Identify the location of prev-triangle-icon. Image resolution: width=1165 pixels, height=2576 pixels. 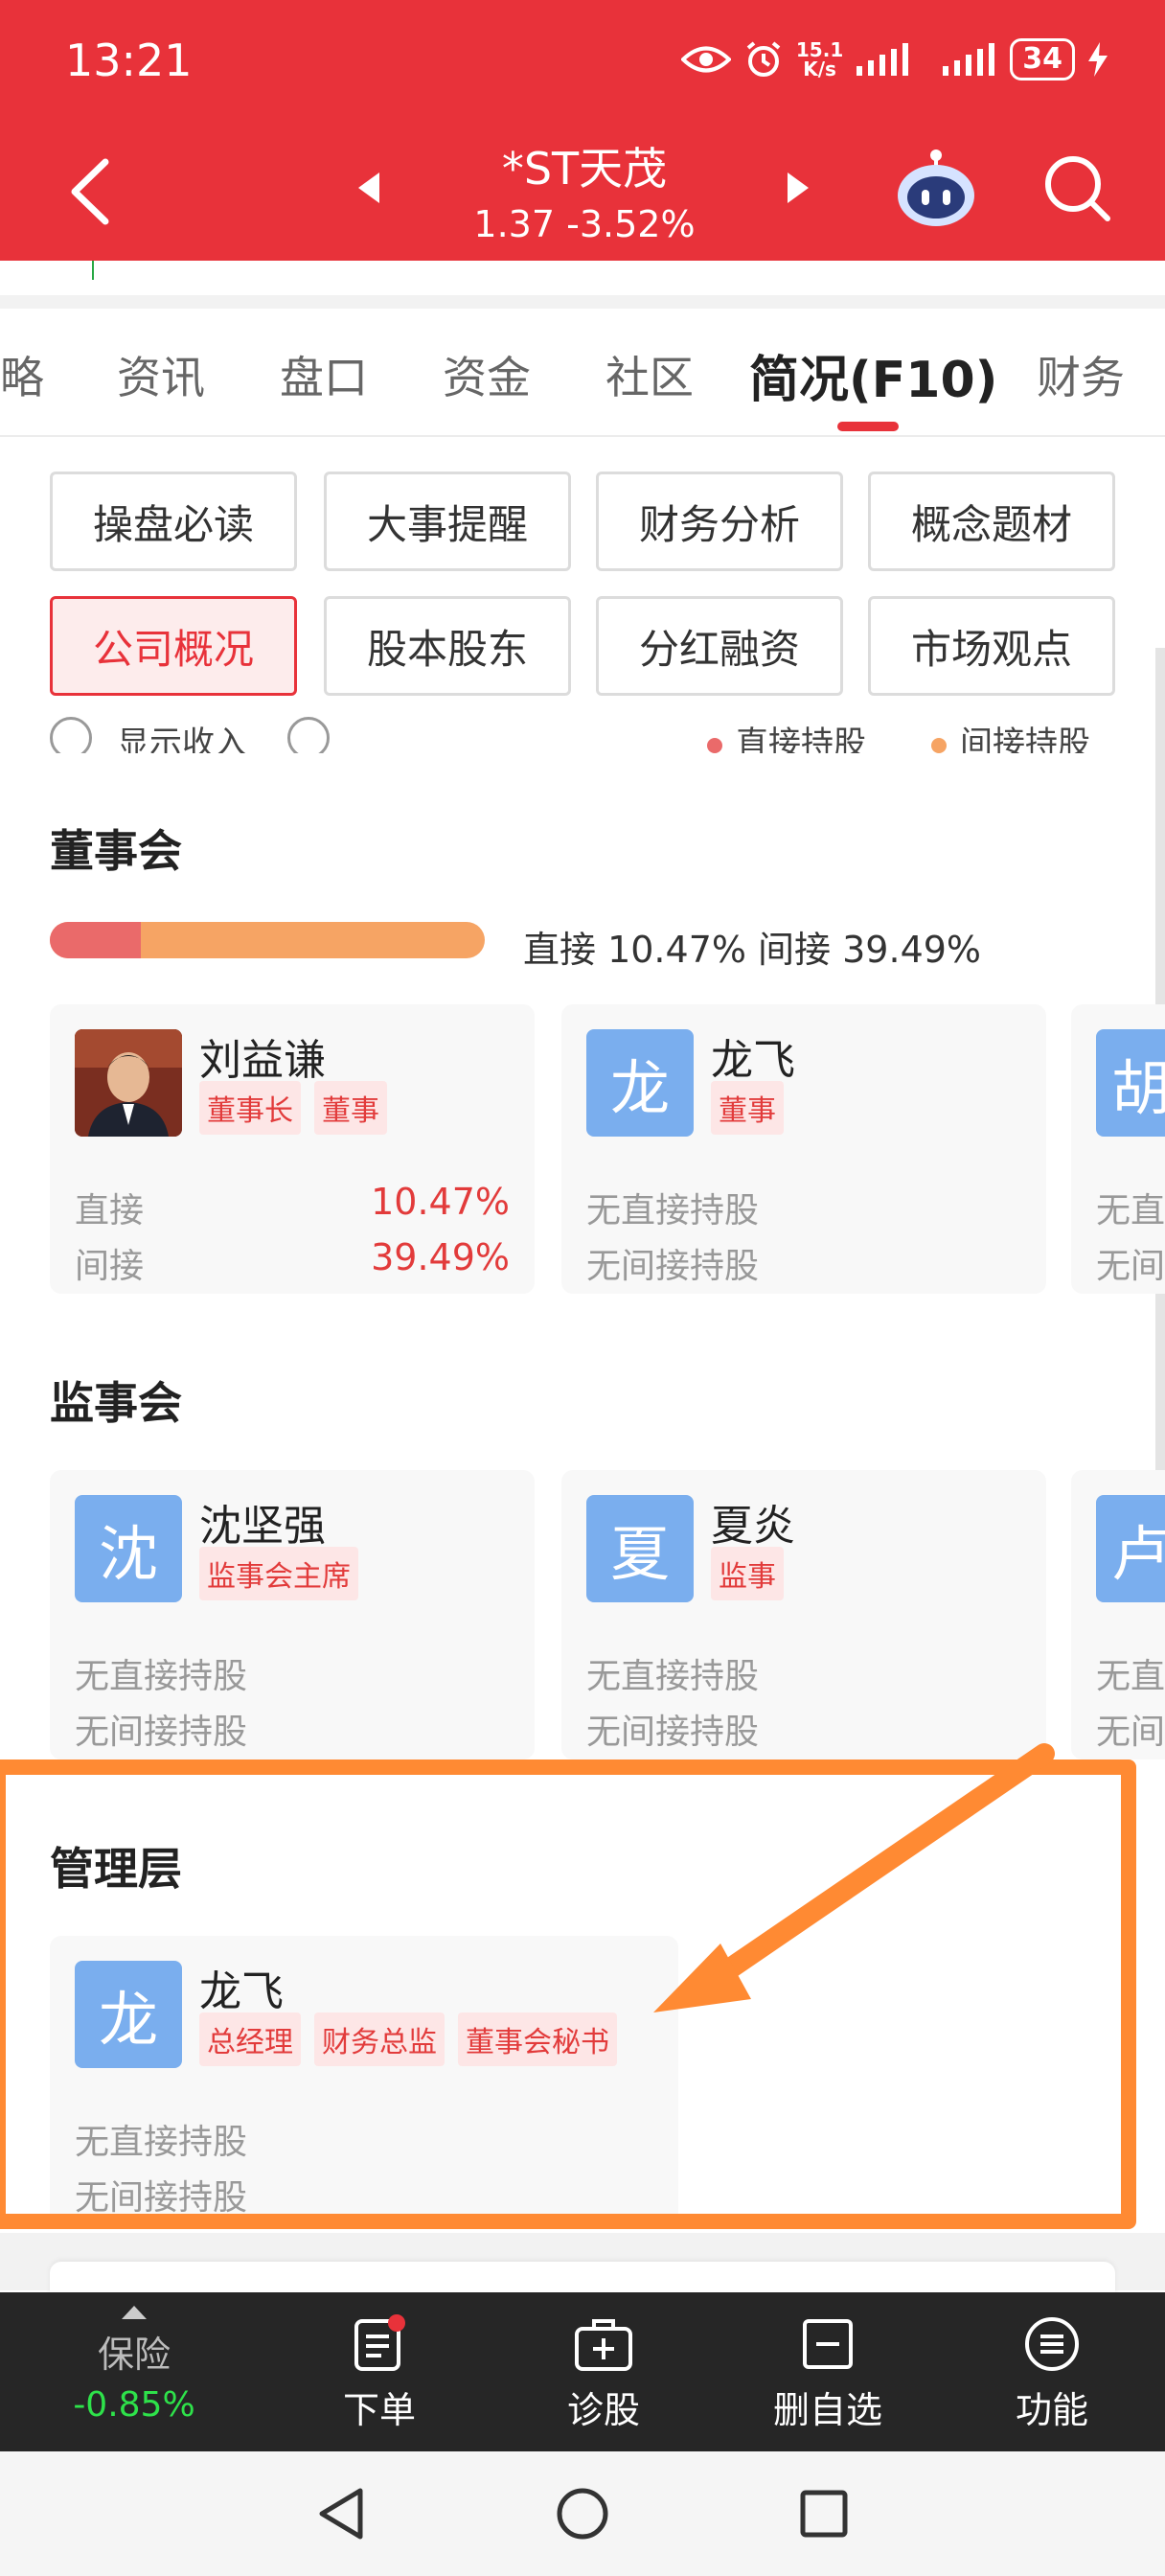
(368, 187).